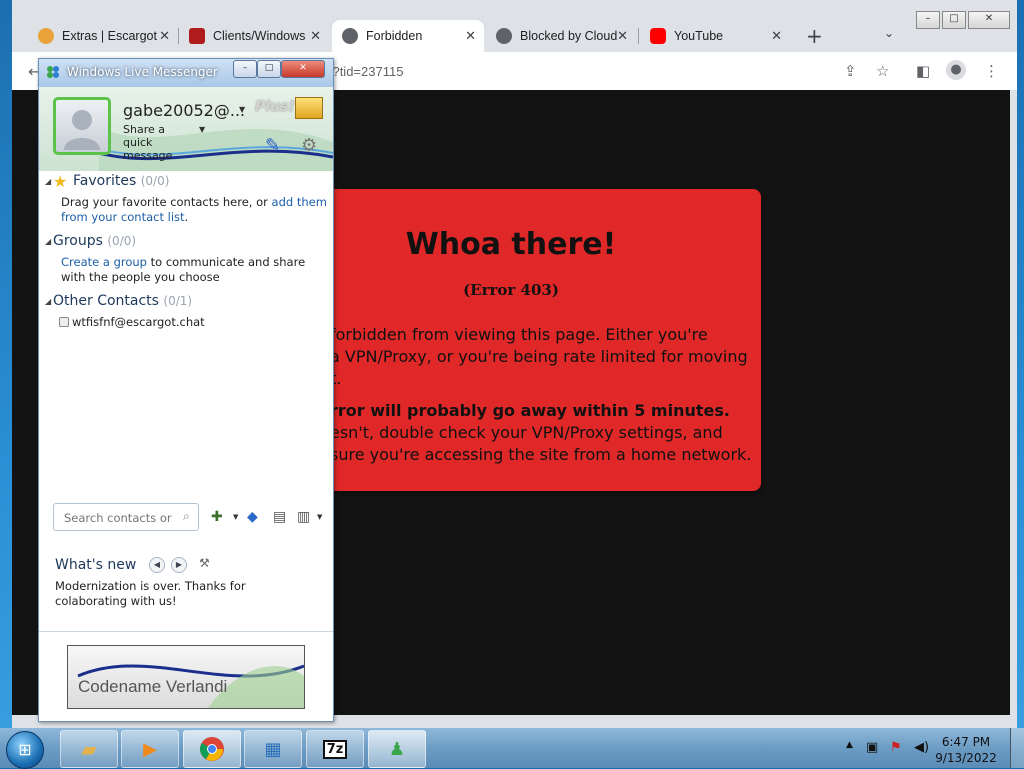  I want to click on plus-badge: Plus!, so click(275, 107).